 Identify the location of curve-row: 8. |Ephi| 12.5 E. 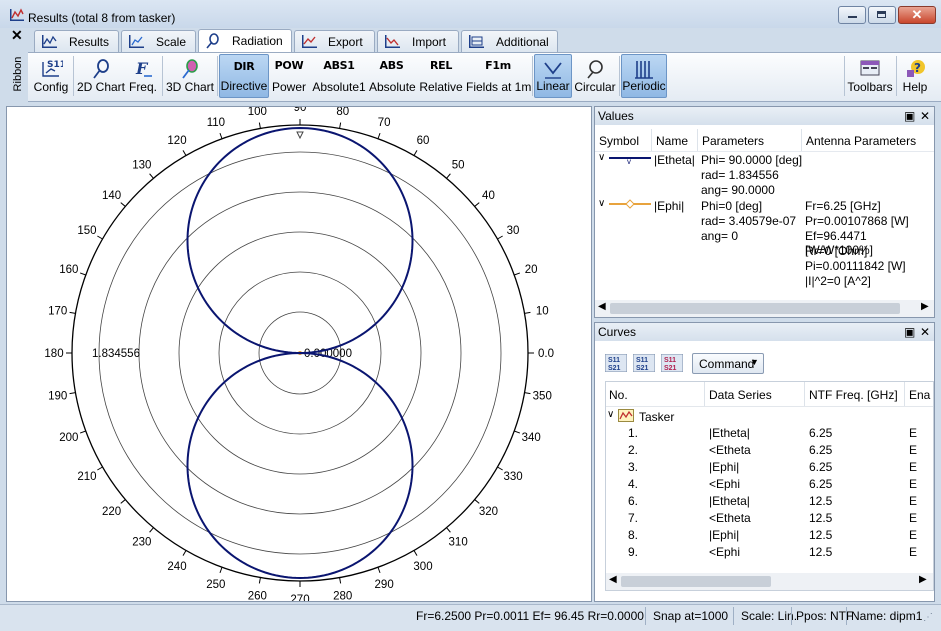
(769, 535).